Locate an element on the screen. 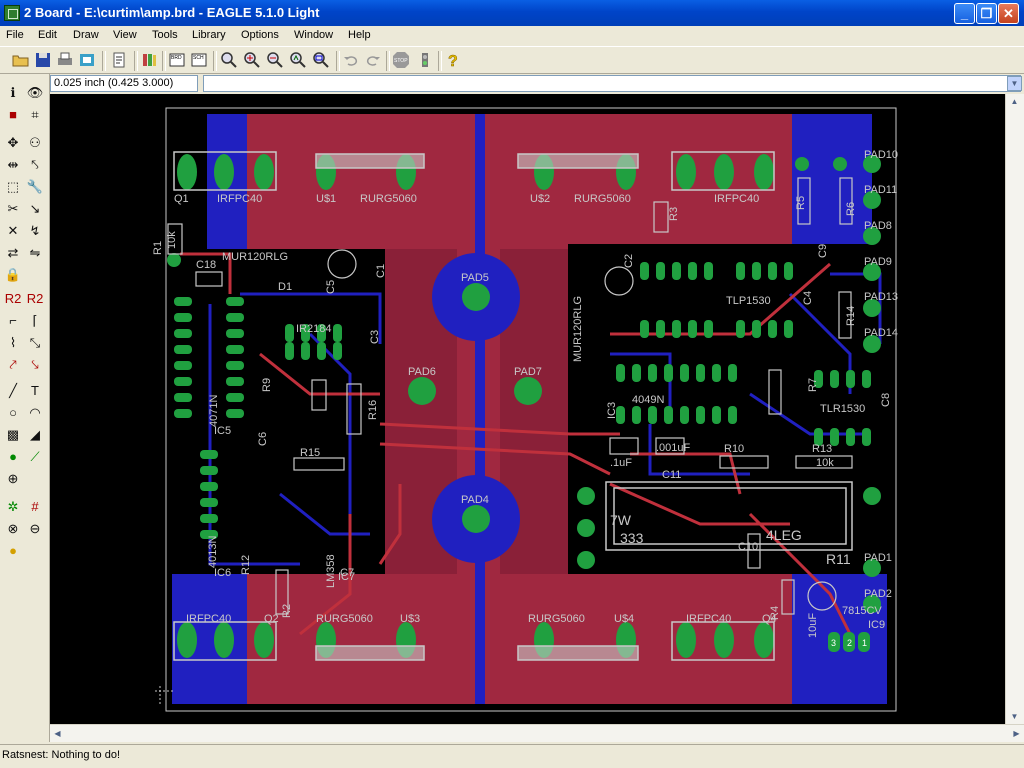 The width and height of the screenshot is (1024, 768). scroll-down-arrow: ▼ is located at coordinates (1014, 716).